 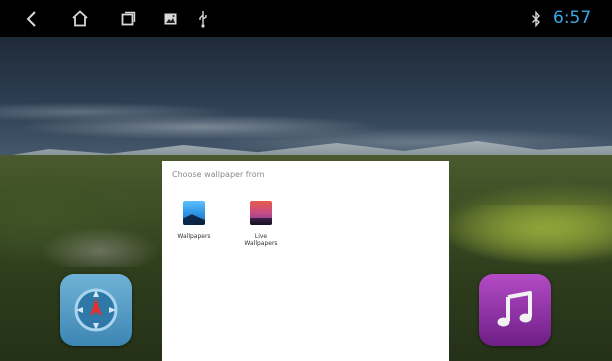 I want to click on bluetooth-icon, so click(x=536, y=18).